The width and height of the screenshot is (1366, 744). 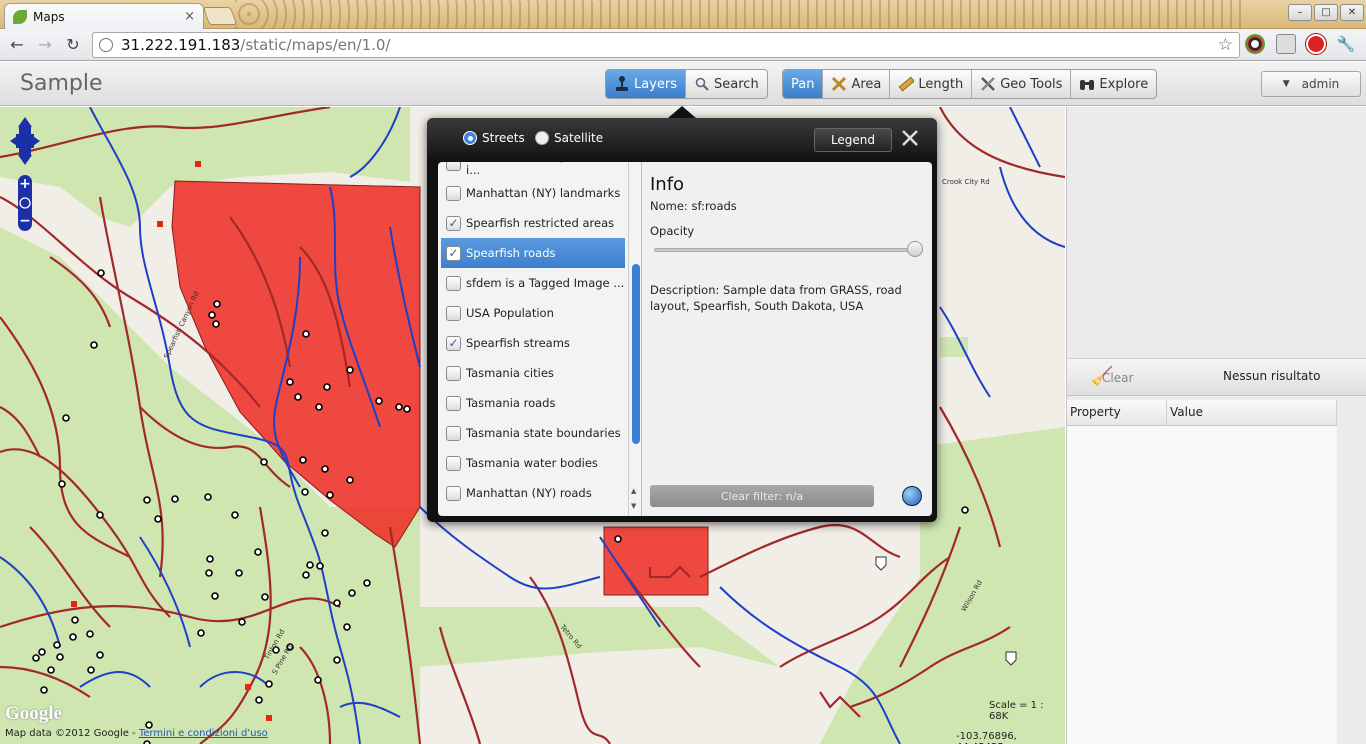 What do you see at coordinates (73, 44) in the screenshot?
I see `reload-icon: ↻` at bounding box center [73, 44].